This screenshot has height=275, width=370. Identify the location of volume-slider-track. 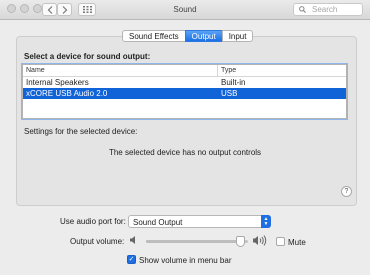
(197, 241).